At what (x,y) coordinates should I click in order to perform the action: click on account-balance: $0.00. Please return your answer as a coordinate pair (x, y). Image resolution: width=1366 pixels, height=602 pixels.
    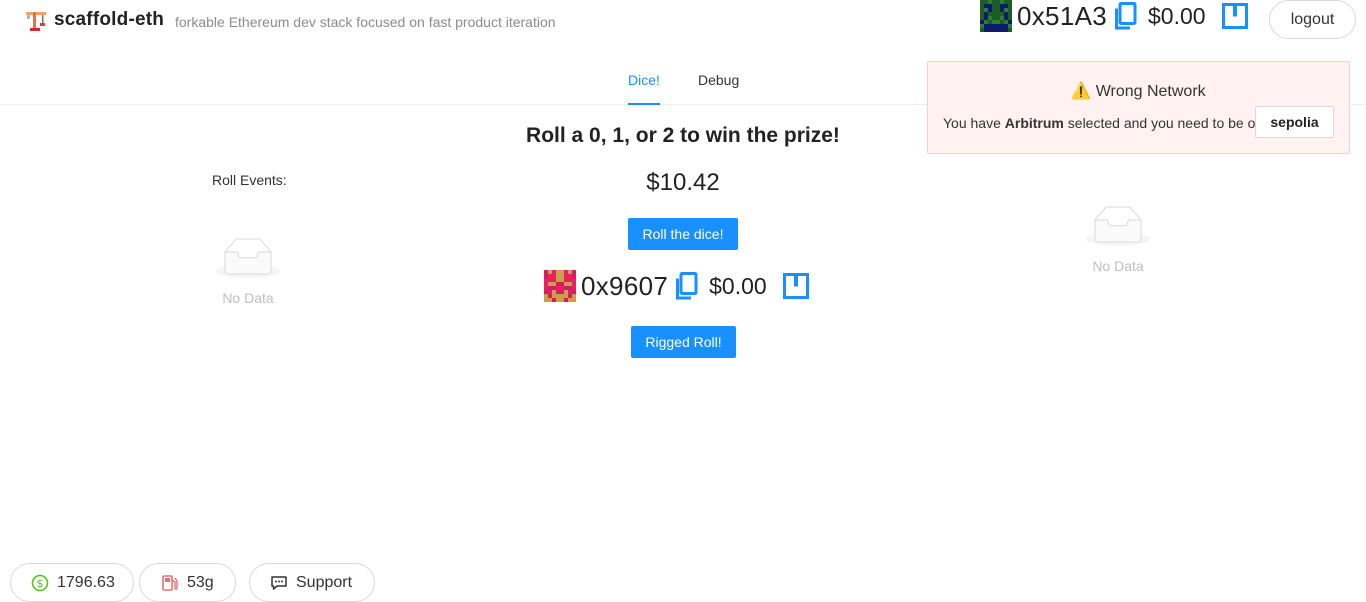
    Looking at the image, I should click on (1176, 15).